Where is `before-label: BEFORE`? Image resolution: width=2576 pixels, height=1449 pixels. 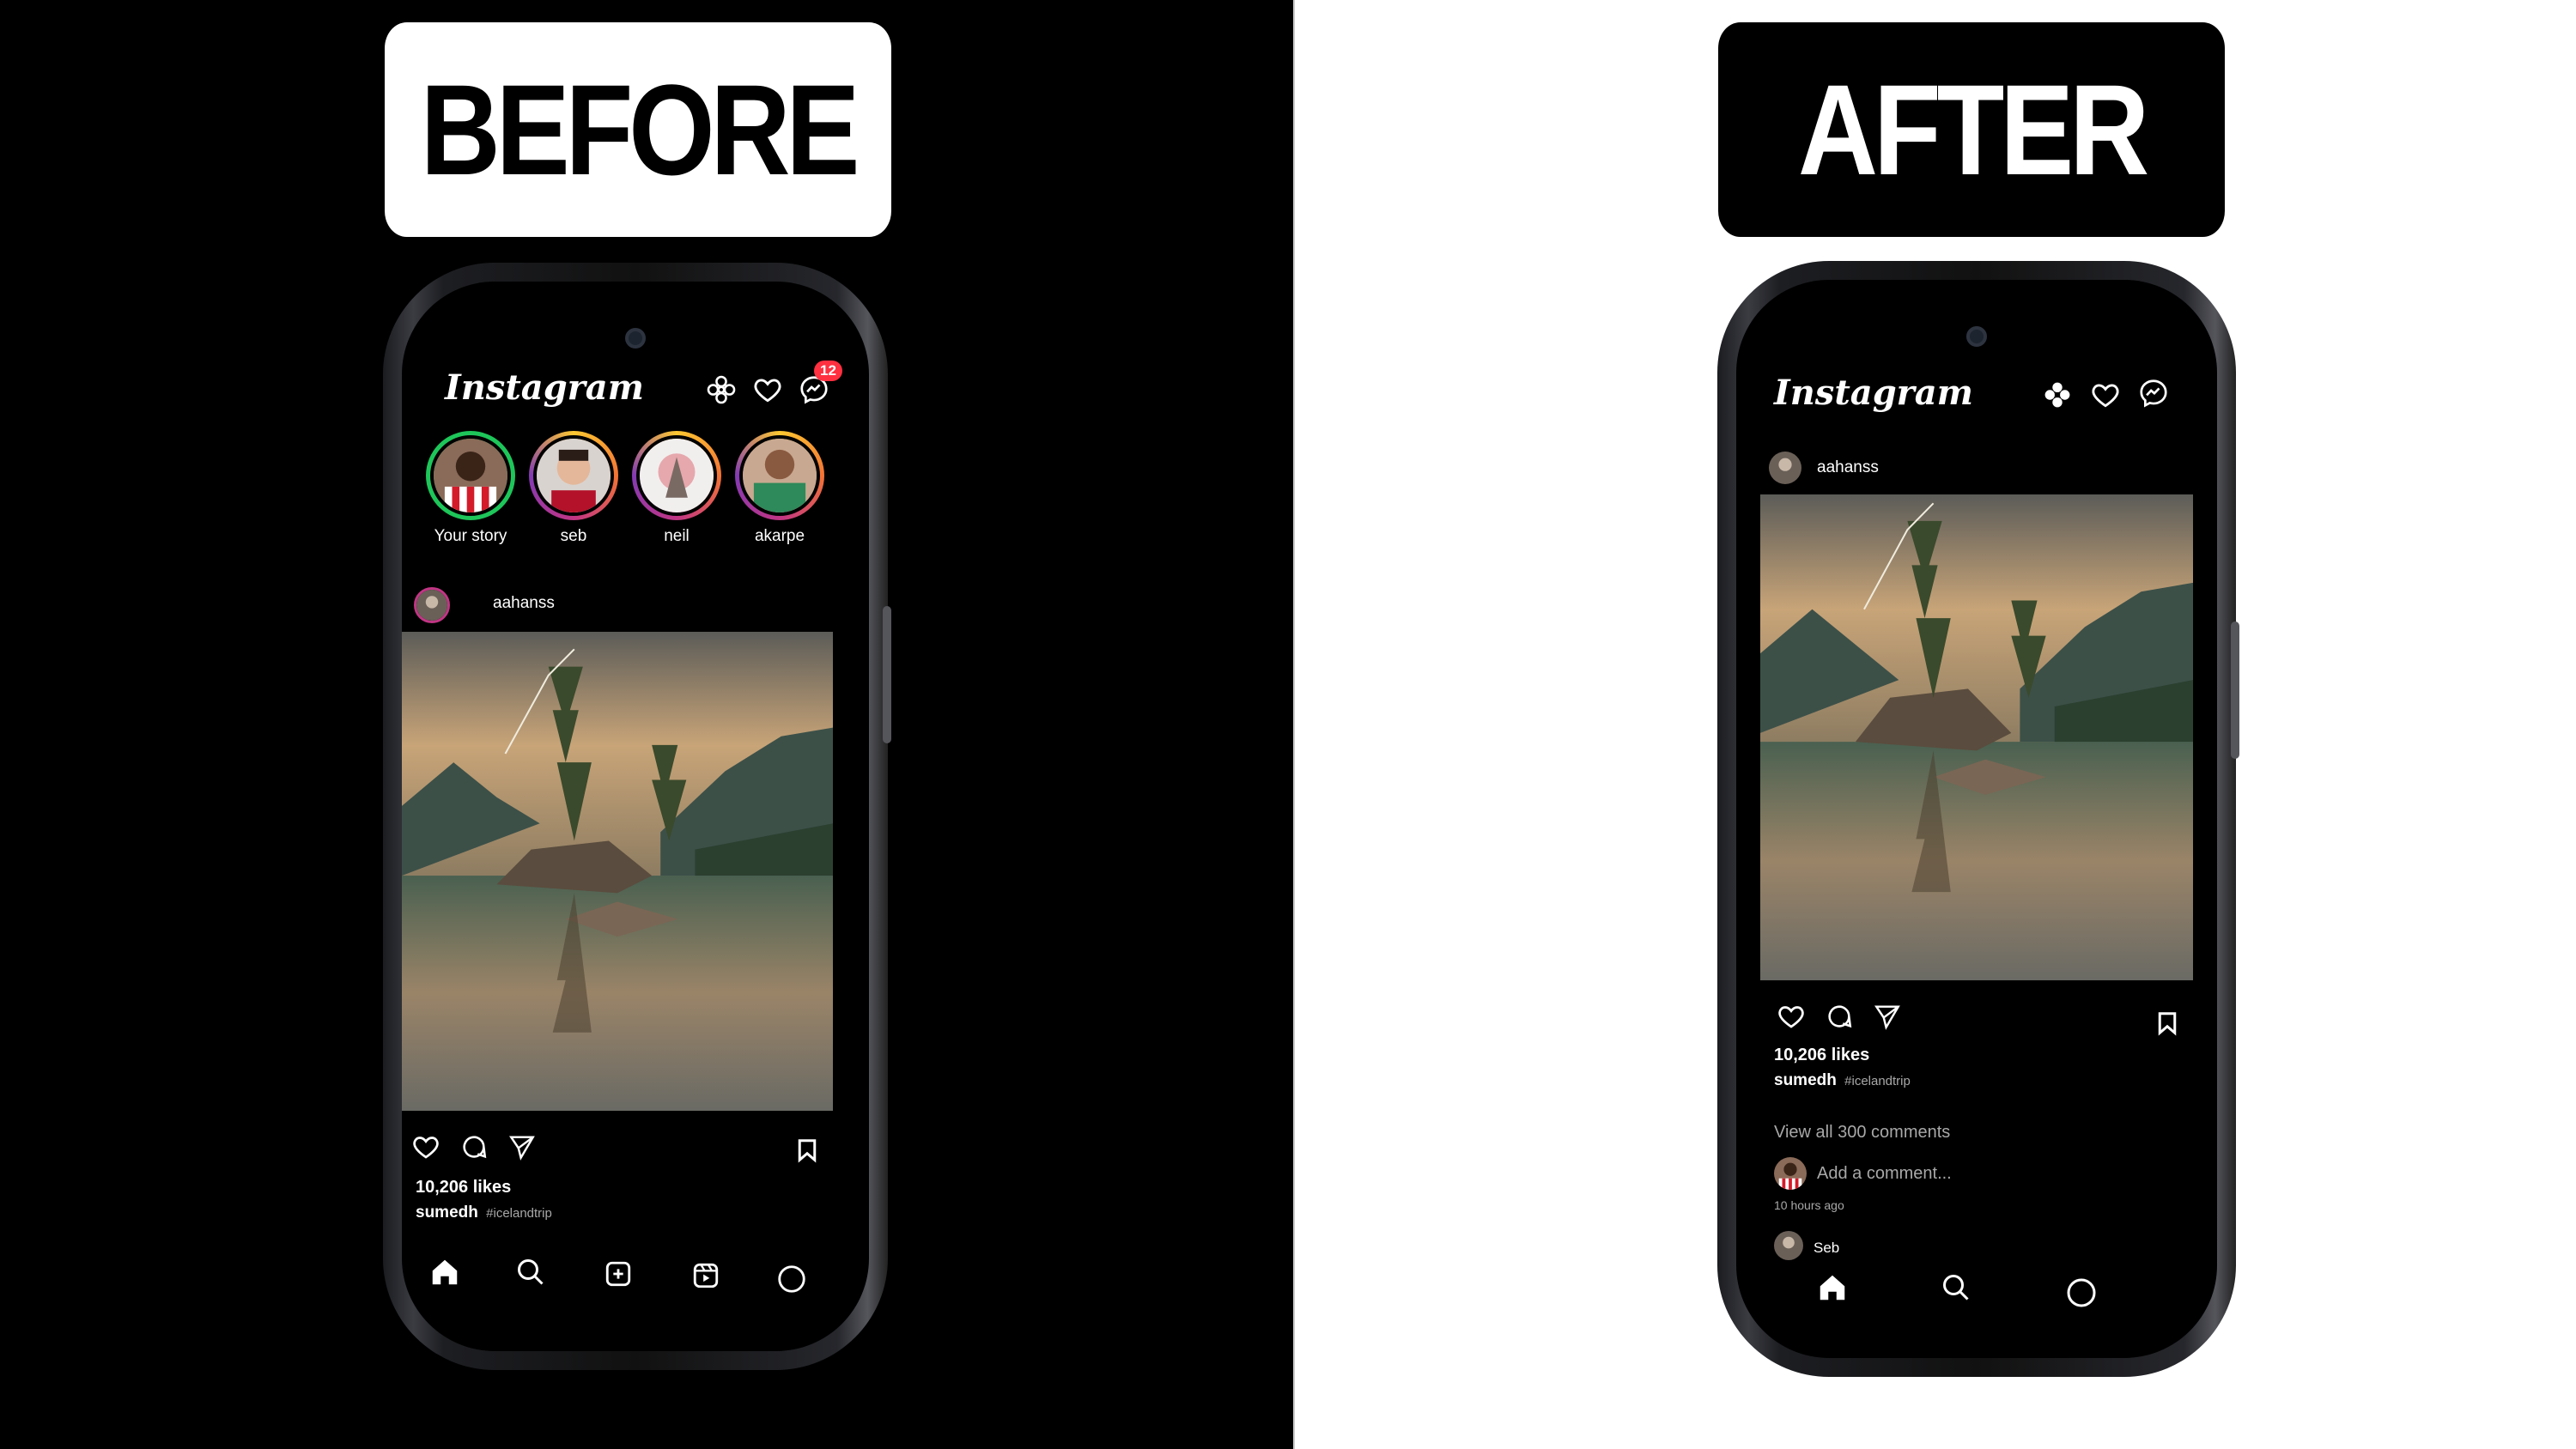
before-label: BEFORE is located at coordinates (638, 129).